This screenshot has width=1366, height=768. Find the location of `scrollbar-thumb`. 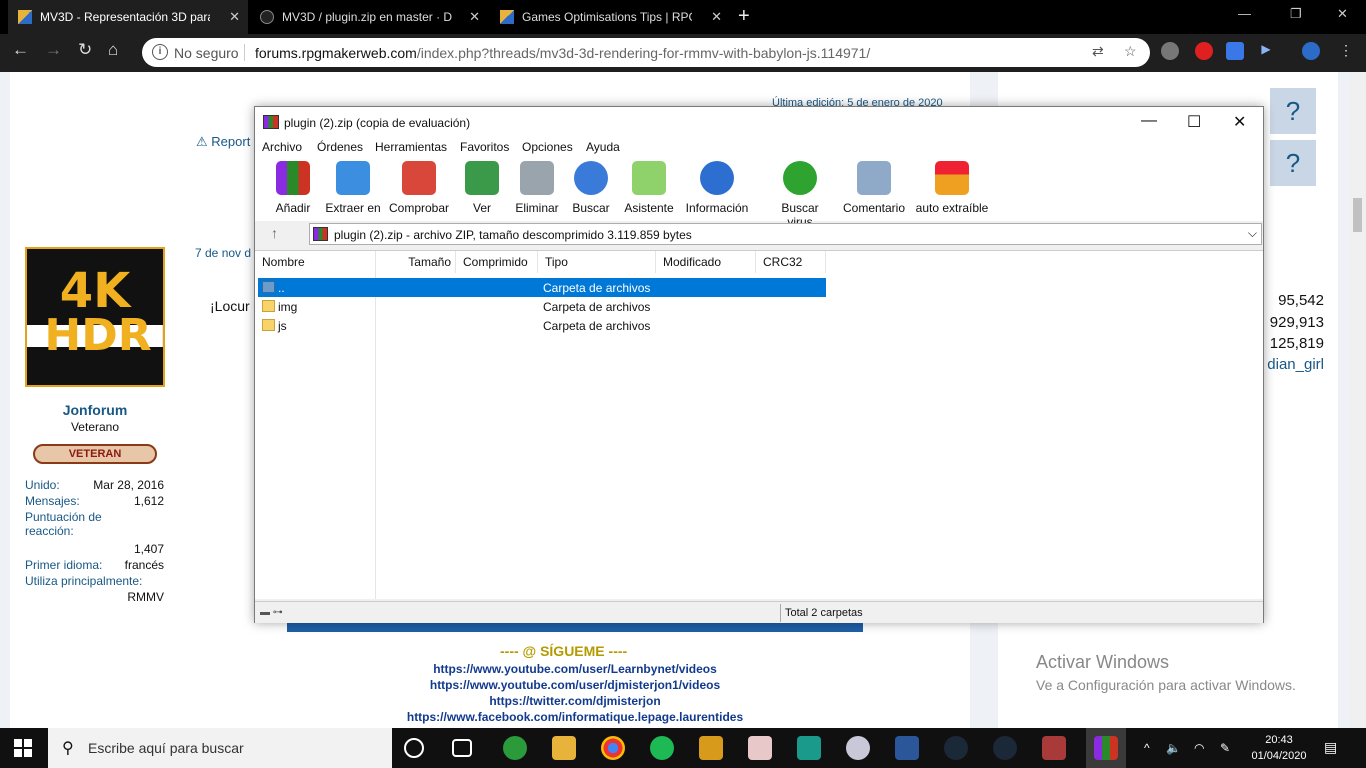

scrollbar-thumb is located at coordinates (1357, 215).